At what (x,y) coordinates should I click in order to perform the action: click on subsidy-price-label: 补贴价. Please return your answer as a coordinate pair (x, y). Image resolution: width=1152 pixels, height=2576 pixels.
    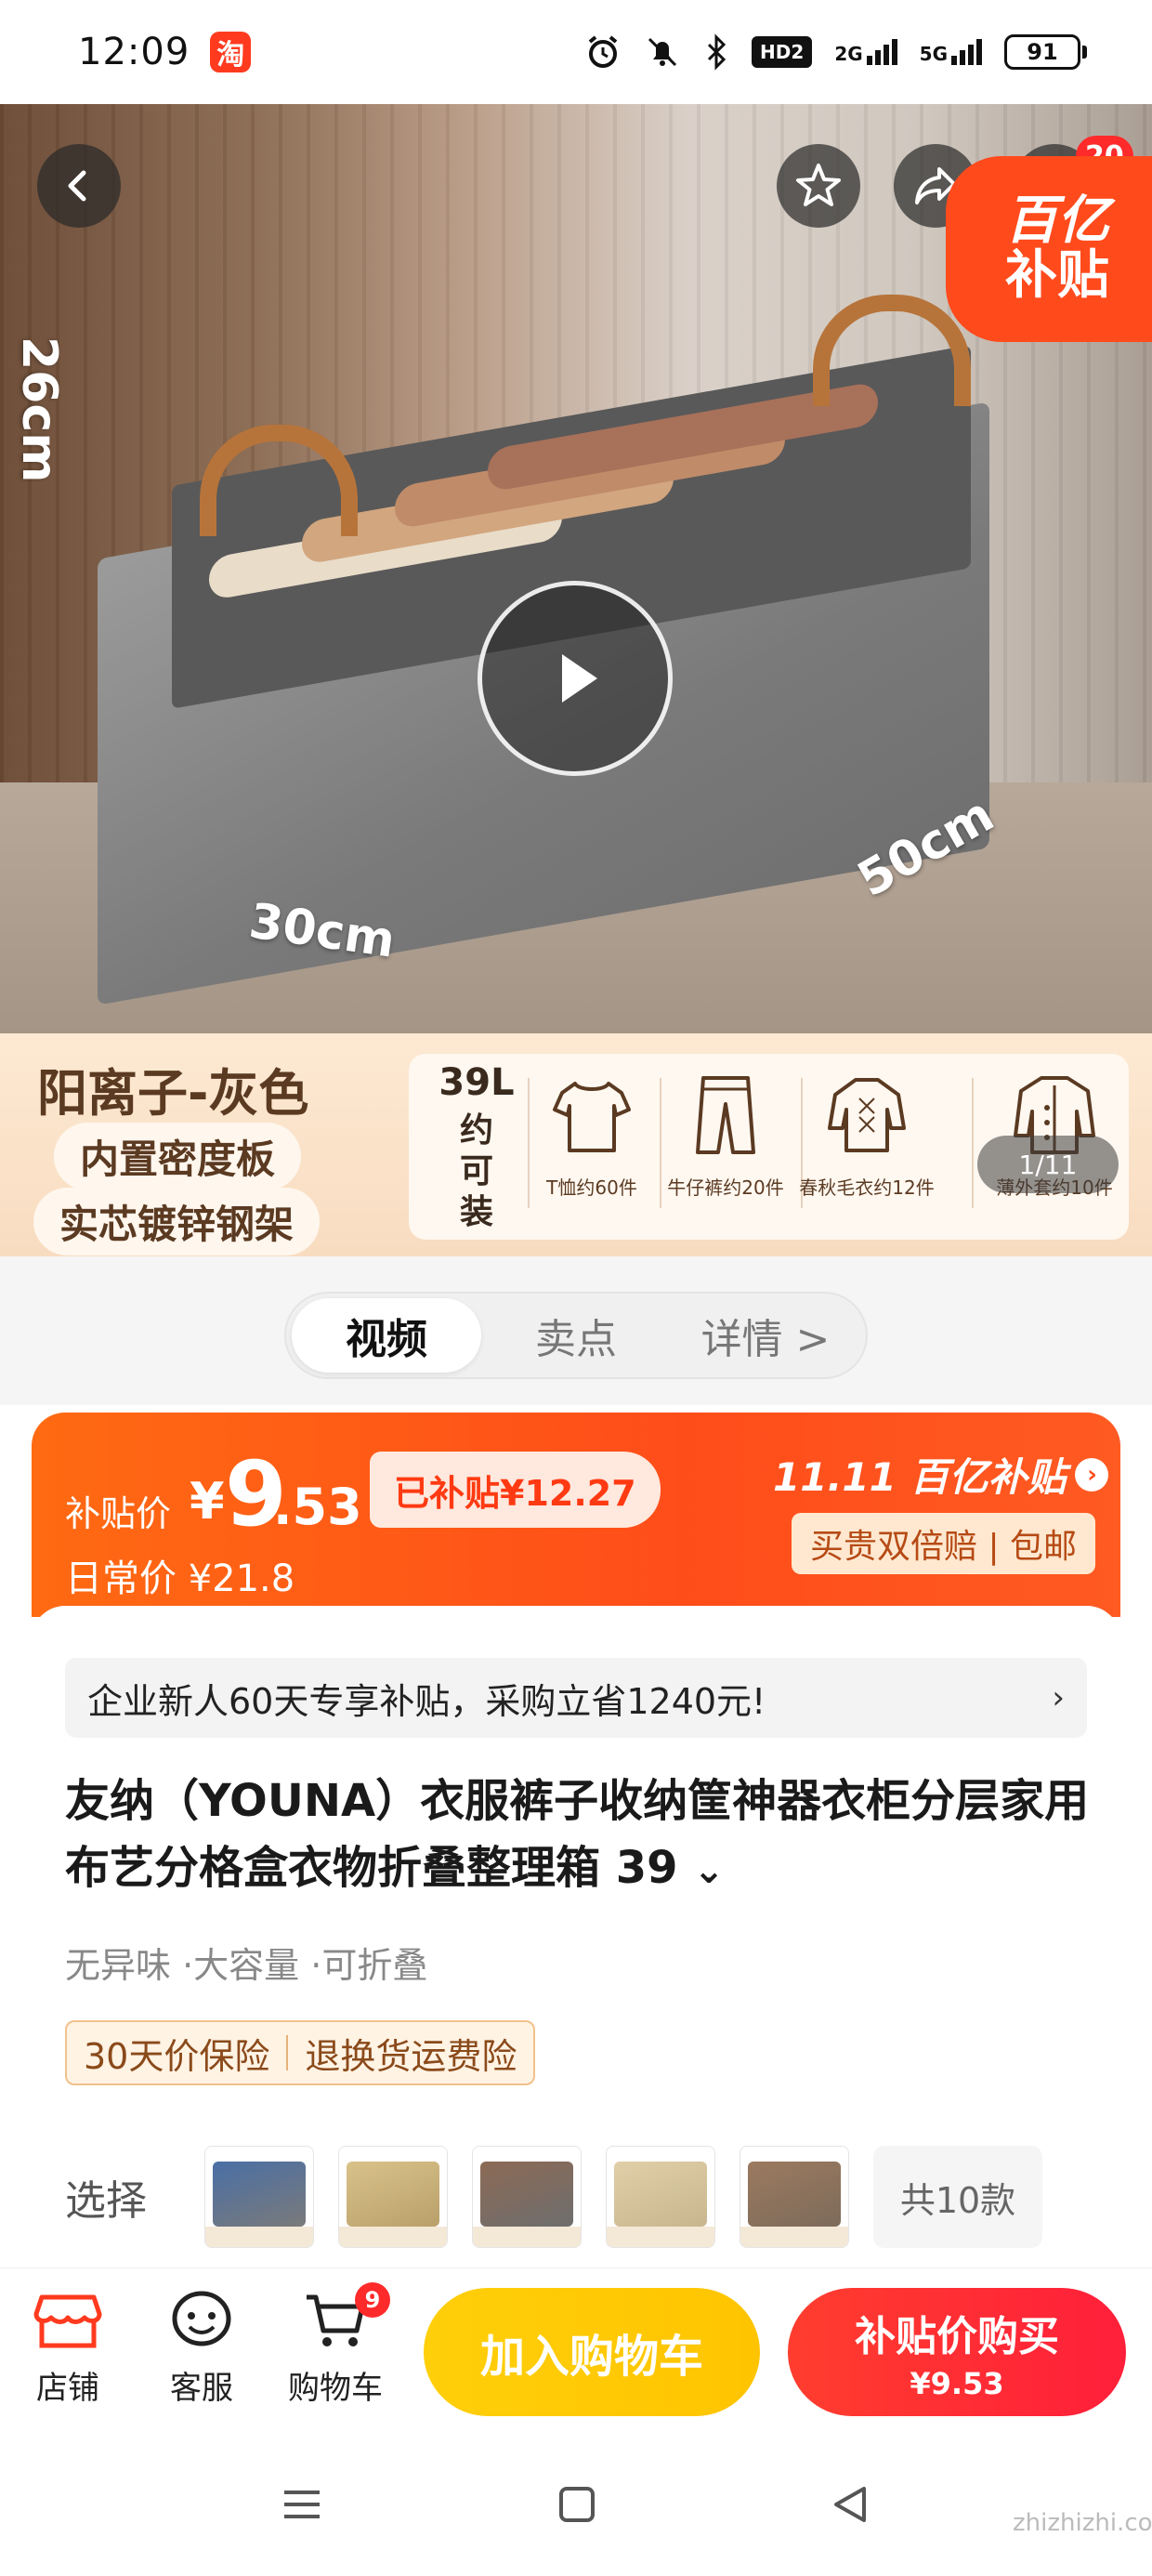
    Looking at the image, I should click on (118, 1513).